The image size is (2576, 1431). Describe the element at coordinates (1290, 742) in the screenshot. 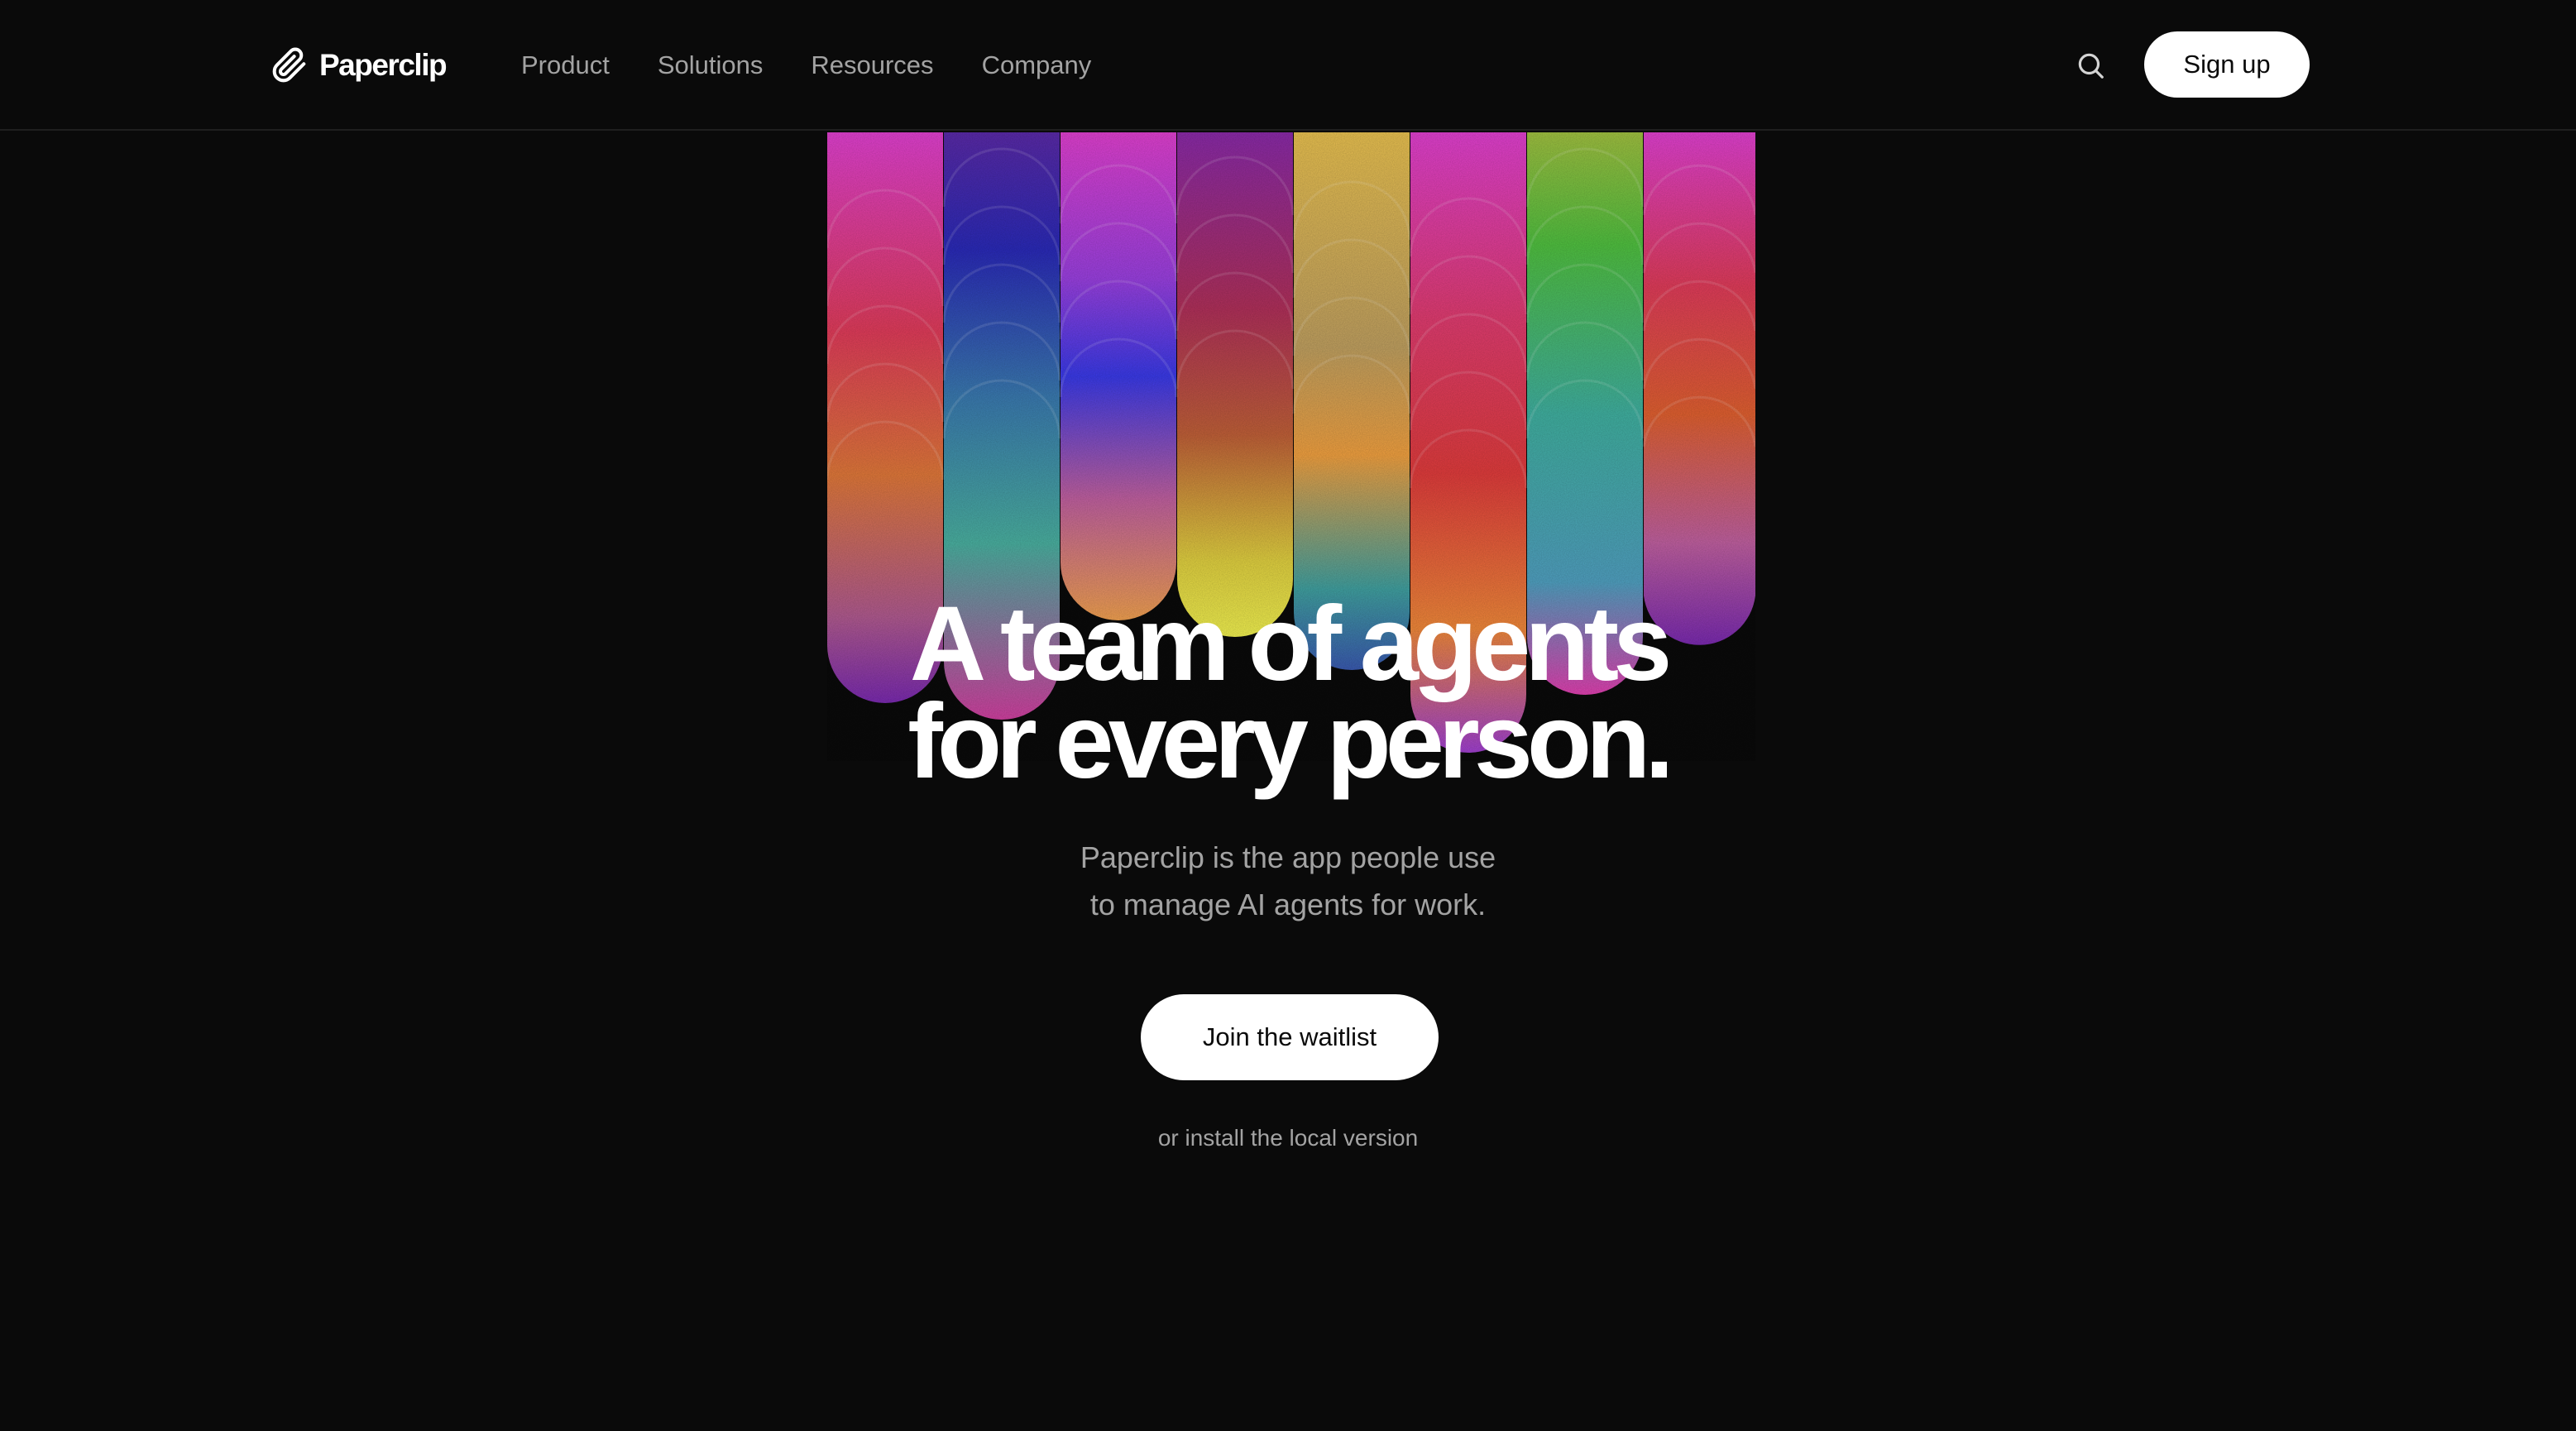

I see `hero-headline-line-2: for every person.` at that location.